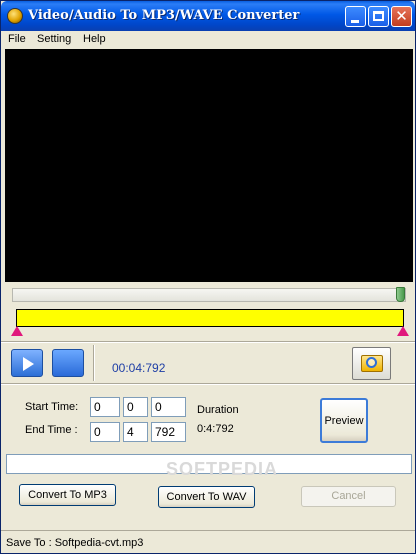 Image resolution: width=416 pixels, height=554 pixels. I want to click on start-minutes-input: 0, so click(135, 407).